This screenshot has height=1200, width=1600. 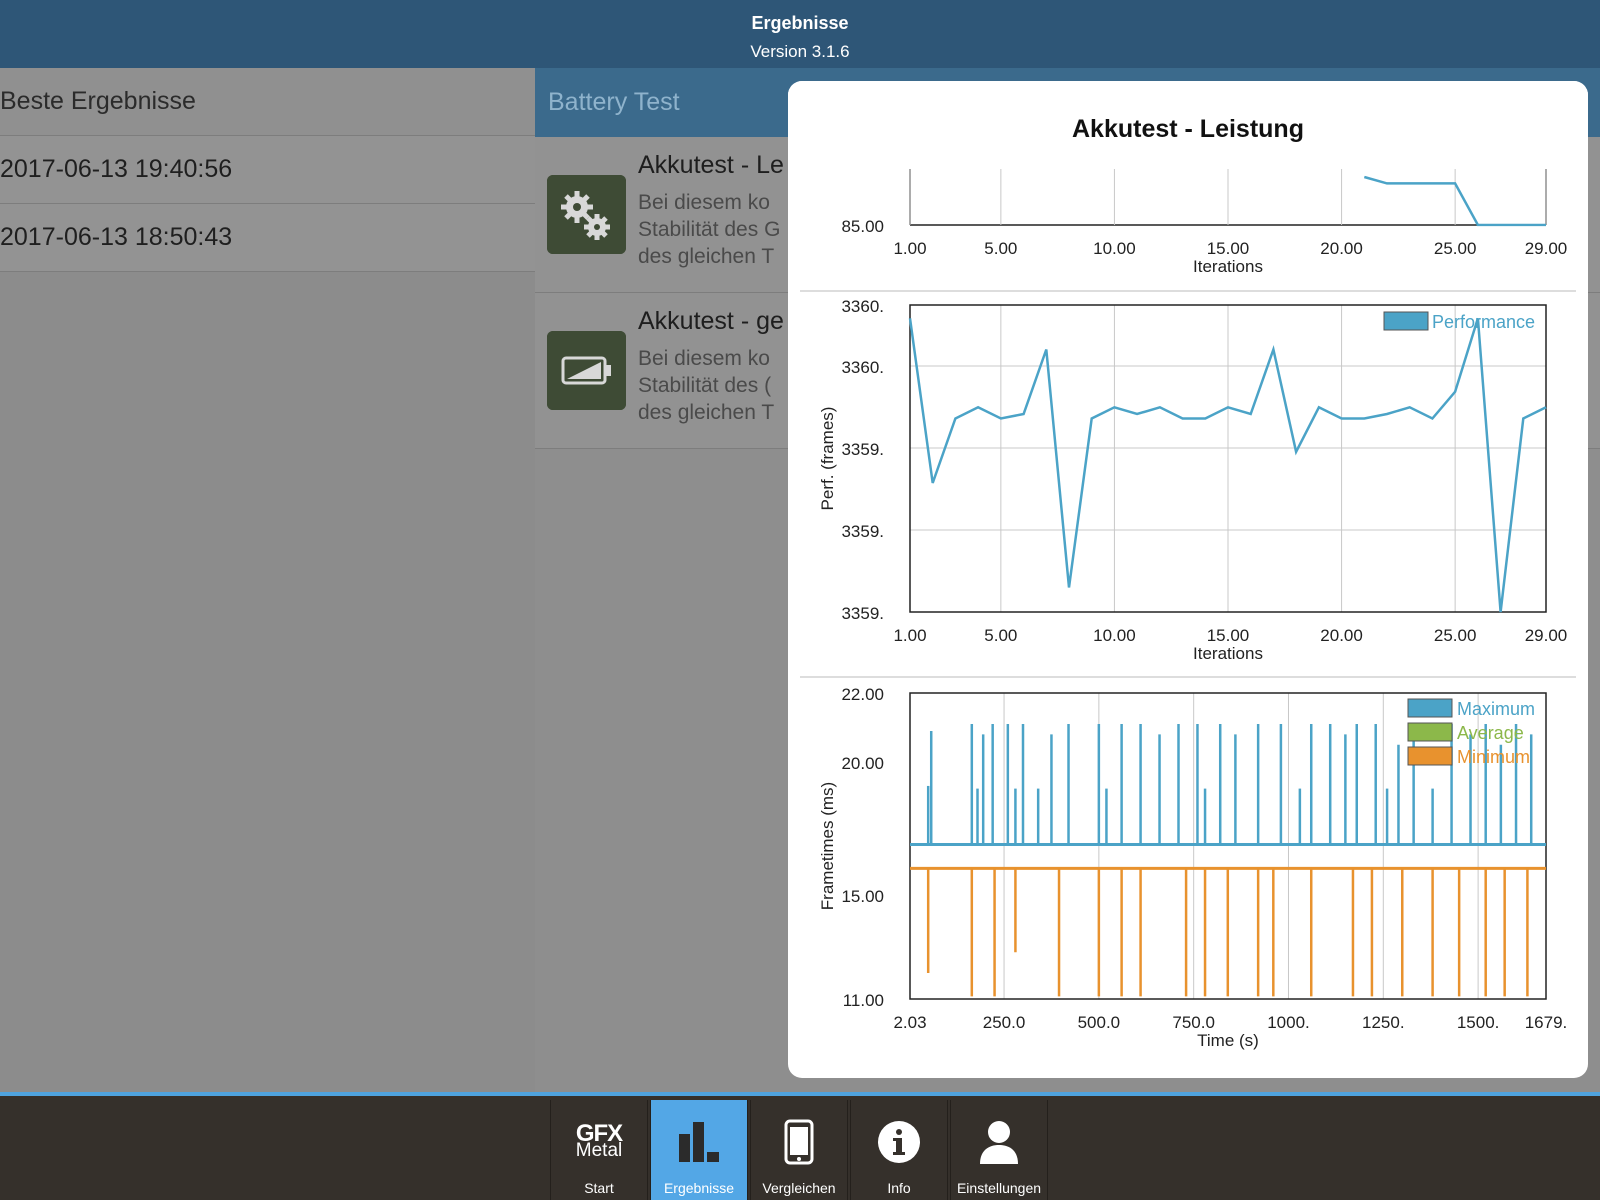 I want to click on legend-label: Minimum, so click(x=1493, y=757).